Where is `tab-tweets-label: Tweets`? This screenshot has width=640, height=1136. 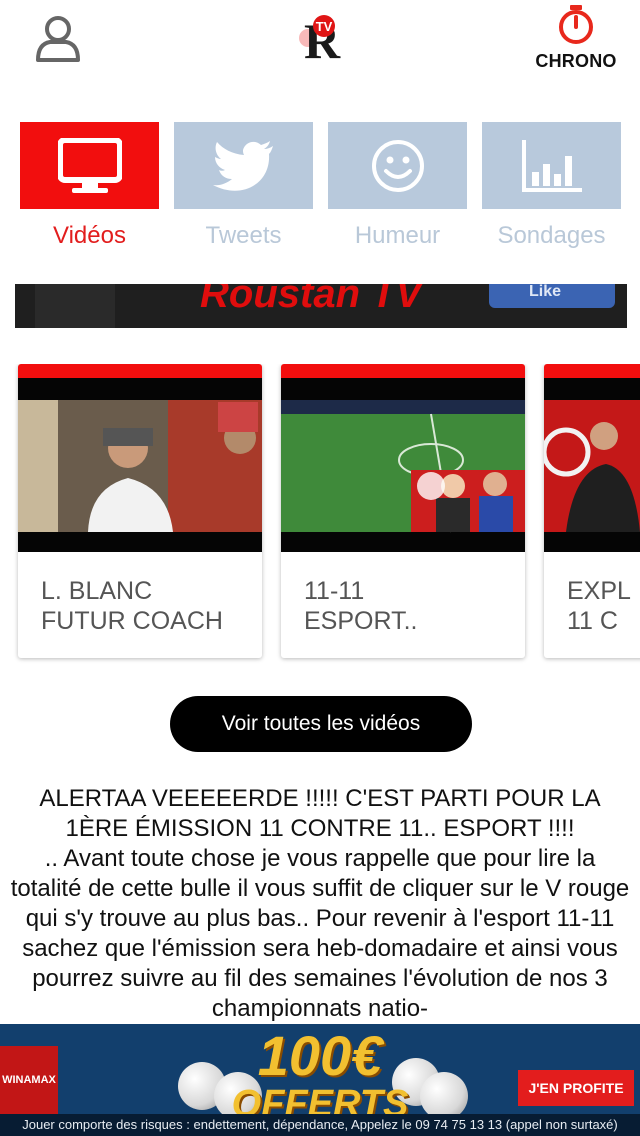 tab-tweets-label: Tweets is located at coordinates (243, 235).